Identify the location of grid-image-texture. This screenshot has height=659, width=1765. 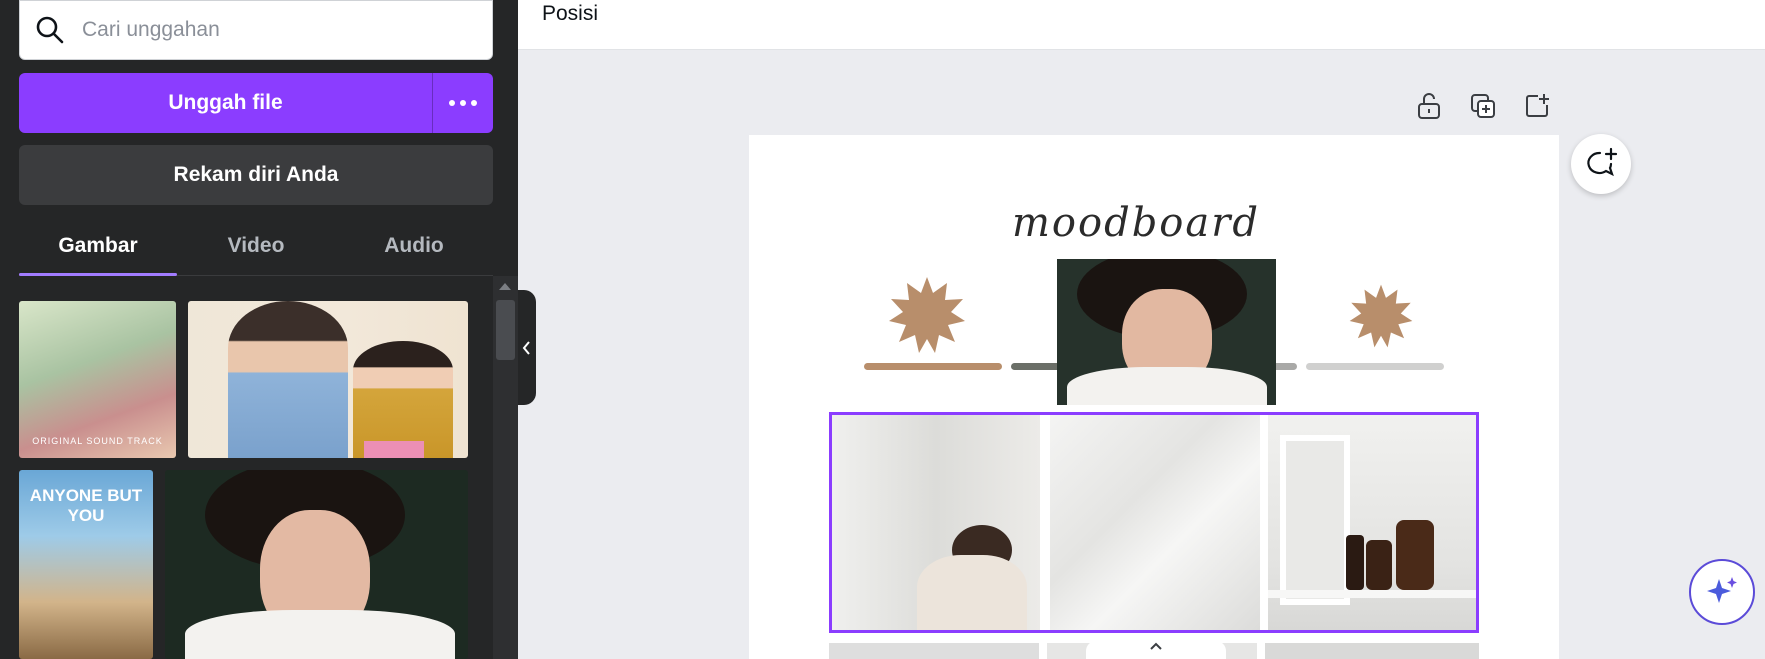
(1155, 522).